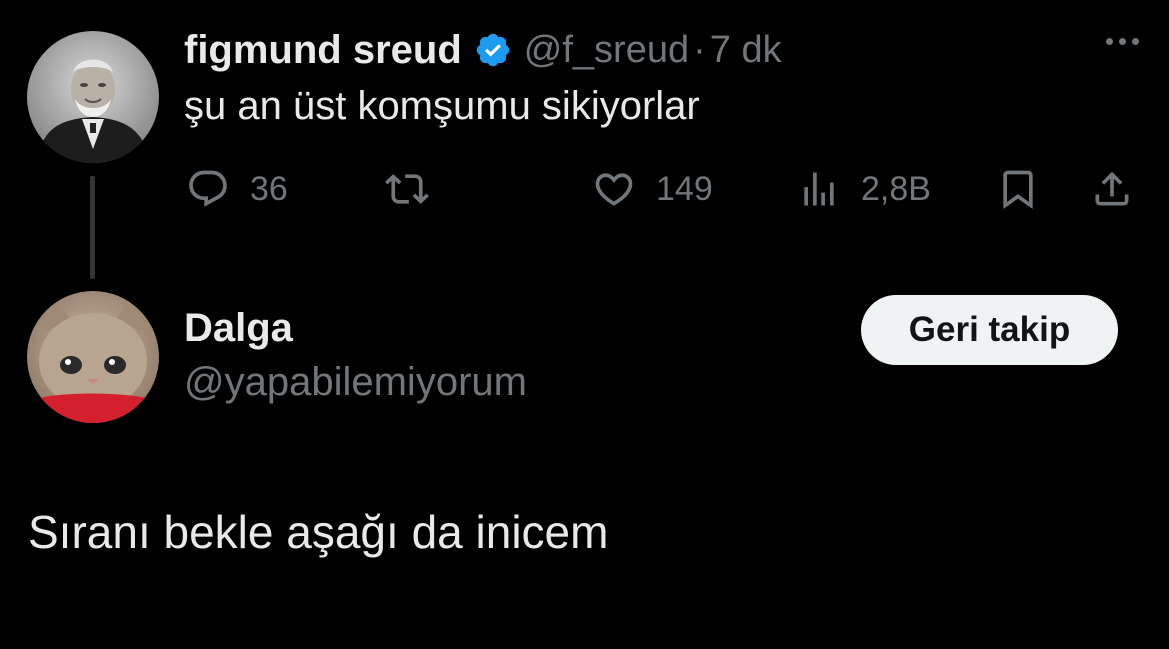 This screenshot has height=649, width=1169. I want to click on tweet-text: şu an üst komşumu sikiyorlar, so click(442, 106).